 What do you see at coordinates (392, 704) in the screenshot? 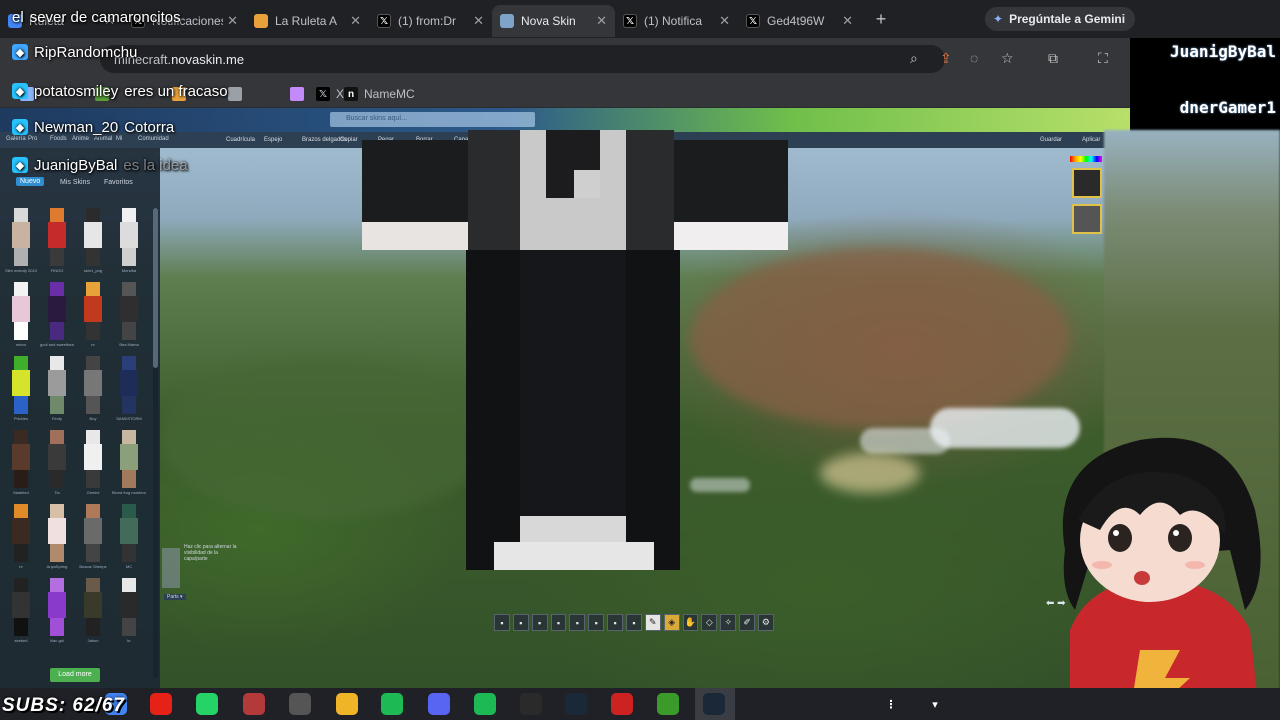
I see `greenapp-icon` at bounding box center [392, 704].